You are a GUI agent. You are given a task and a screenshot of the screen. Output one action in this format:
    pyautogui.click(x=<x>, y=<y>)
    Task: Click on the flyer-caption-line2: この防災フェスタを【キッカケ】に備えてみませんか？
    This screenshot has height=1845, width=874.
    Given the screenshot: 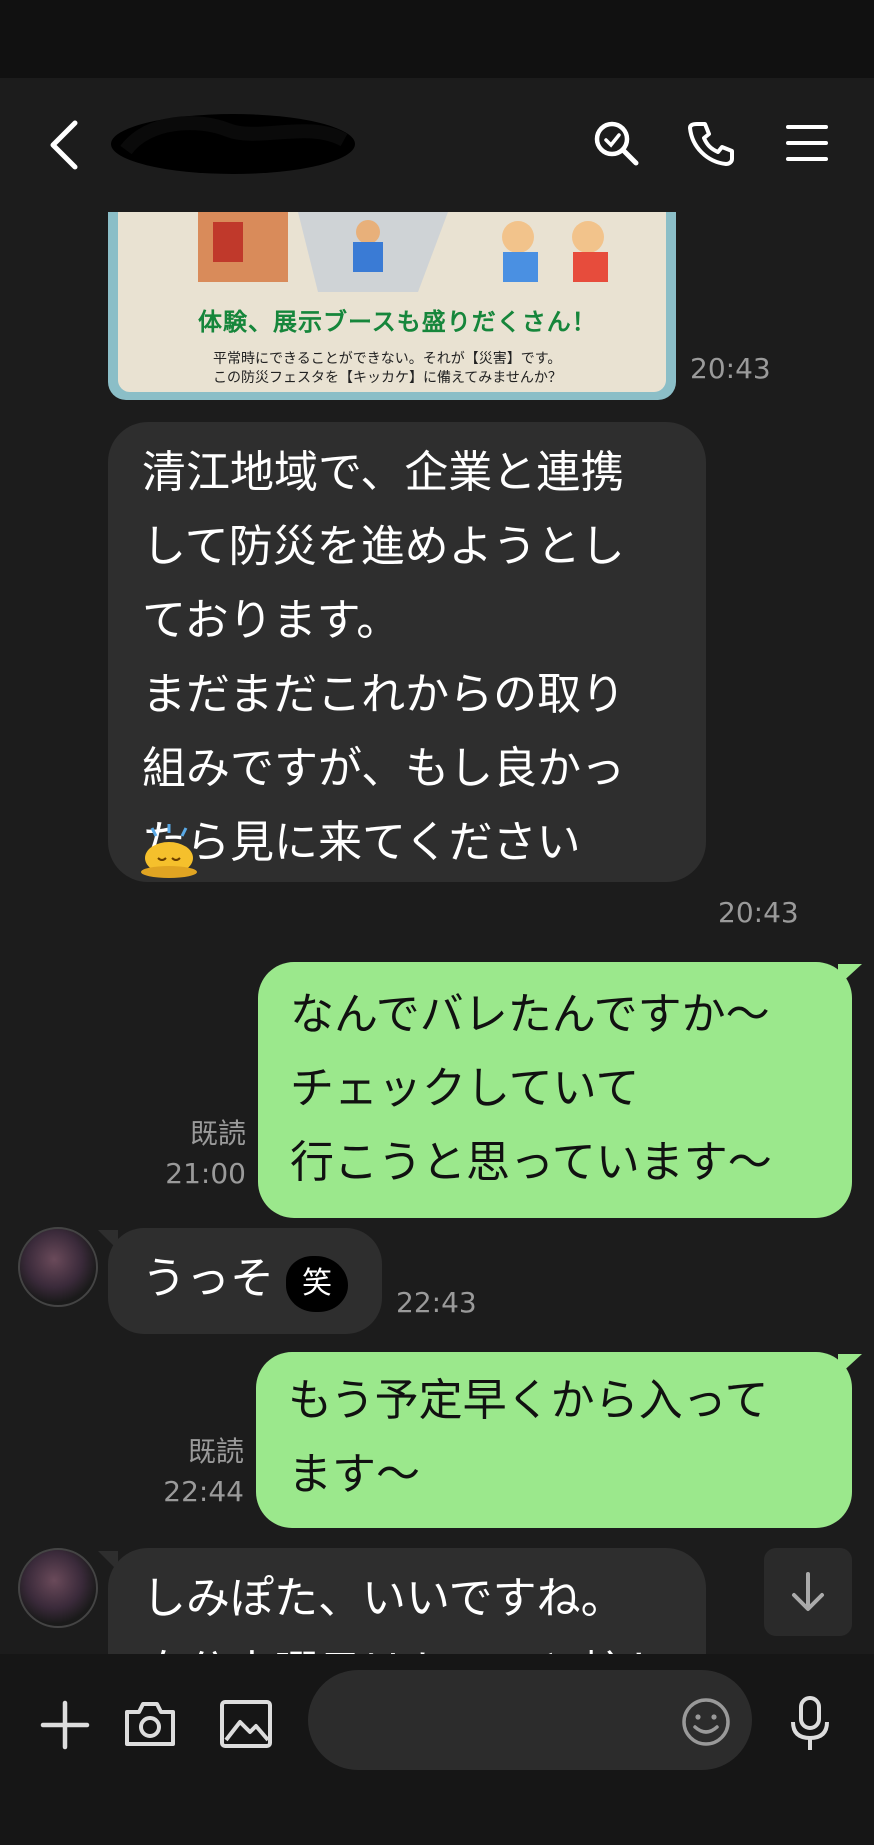 What is the action you would take?
    pyautogui.click(x=387, y=378)
    